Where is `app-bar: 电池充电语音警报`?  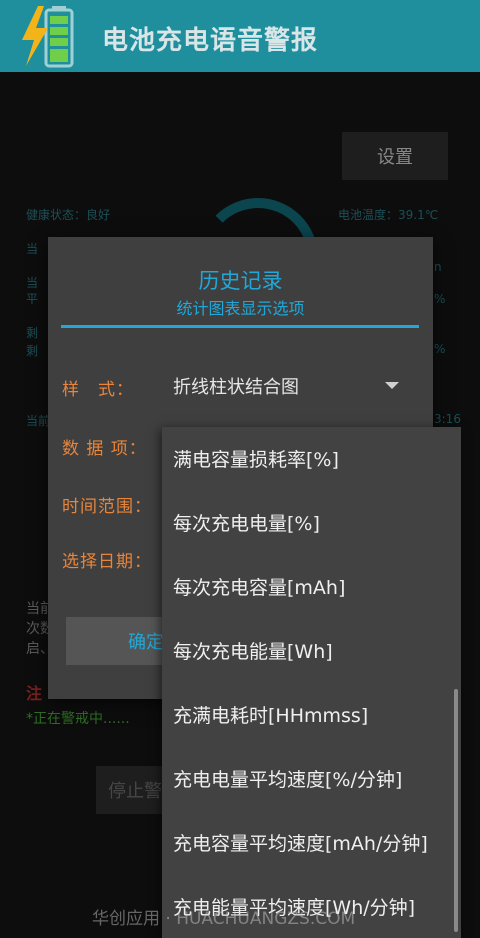
app-bar: 电池充电语音警报 is located at coordinates (240, 36).